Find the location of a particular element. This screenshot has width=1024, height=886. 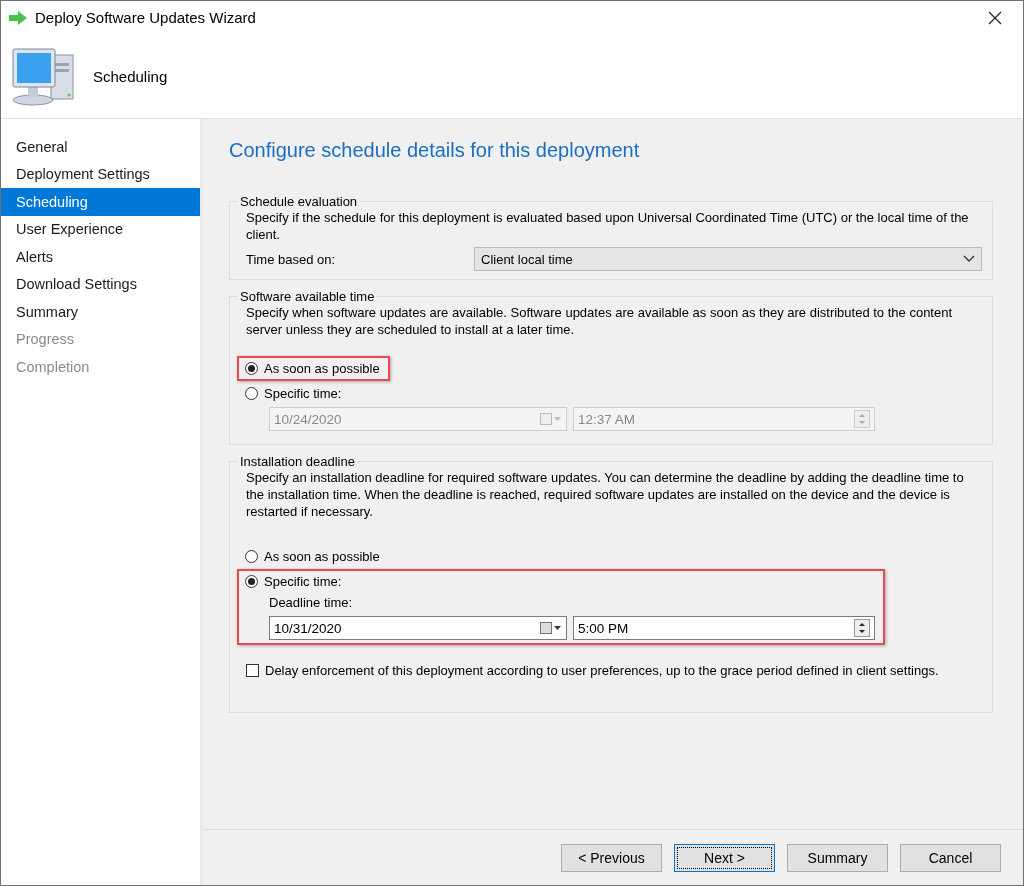

wizard-button: < Previous is located at coordinates (611, 857).